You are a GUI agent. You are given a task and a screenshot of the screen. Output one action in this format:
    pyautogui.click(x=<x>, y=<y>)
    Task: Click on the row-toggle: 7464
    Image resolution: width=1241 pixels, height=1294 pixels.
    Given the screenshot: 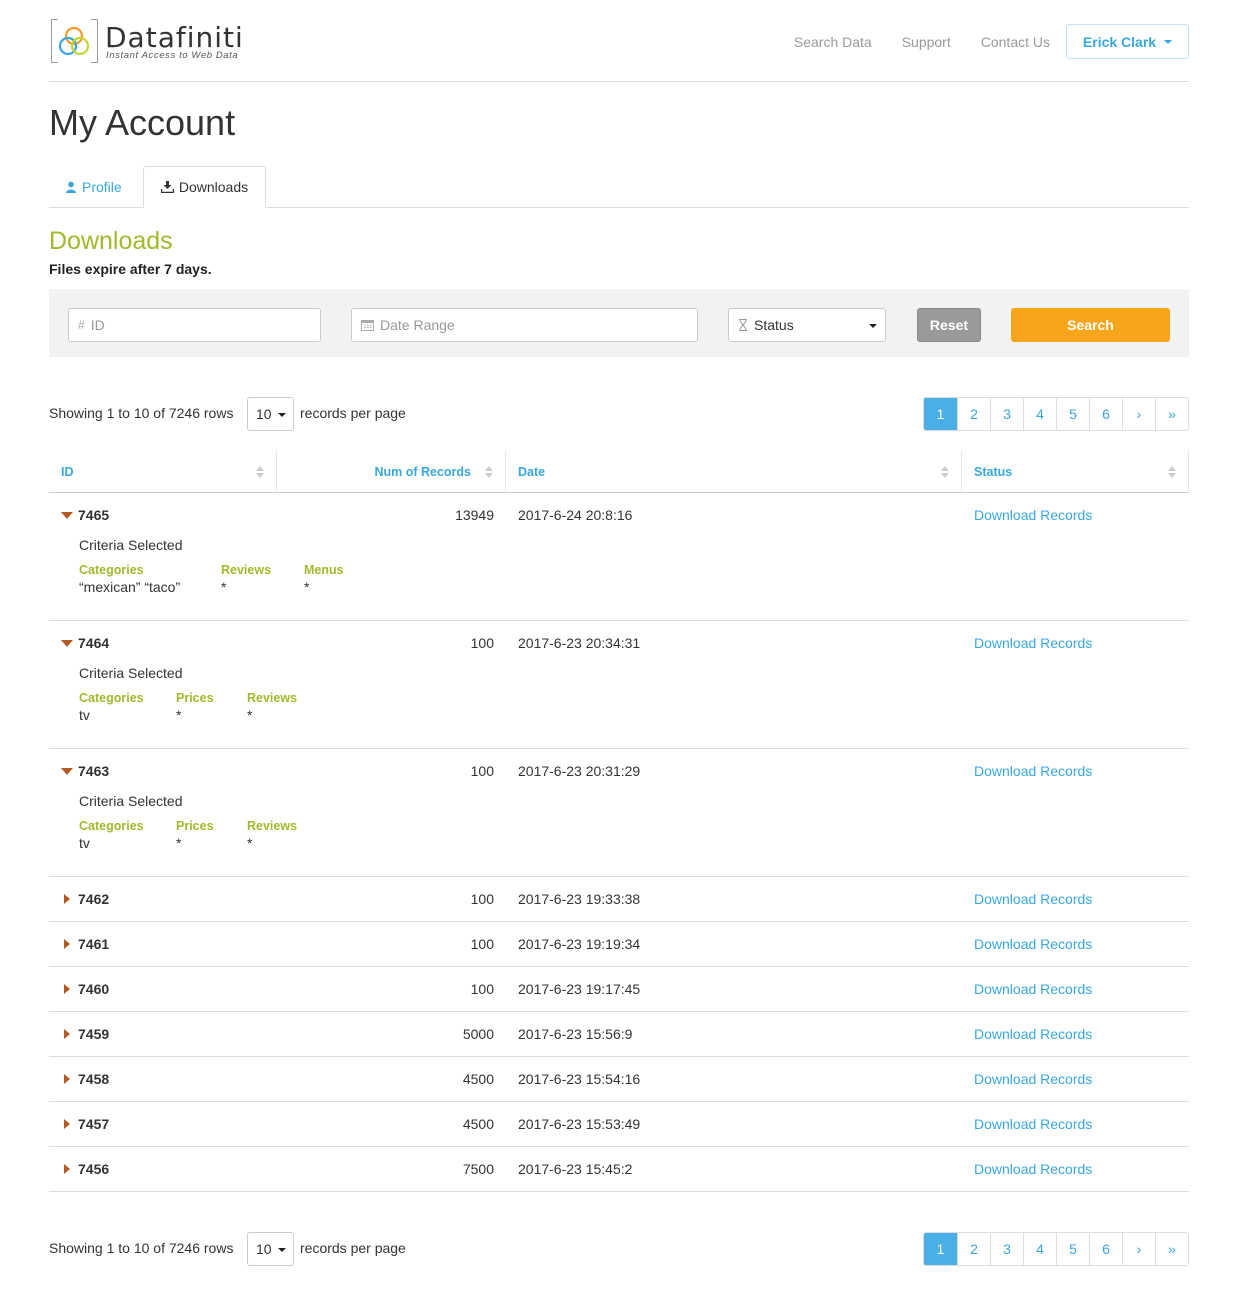 What is the action you would take?
    pyautogui.click(x=85, y=643)
    